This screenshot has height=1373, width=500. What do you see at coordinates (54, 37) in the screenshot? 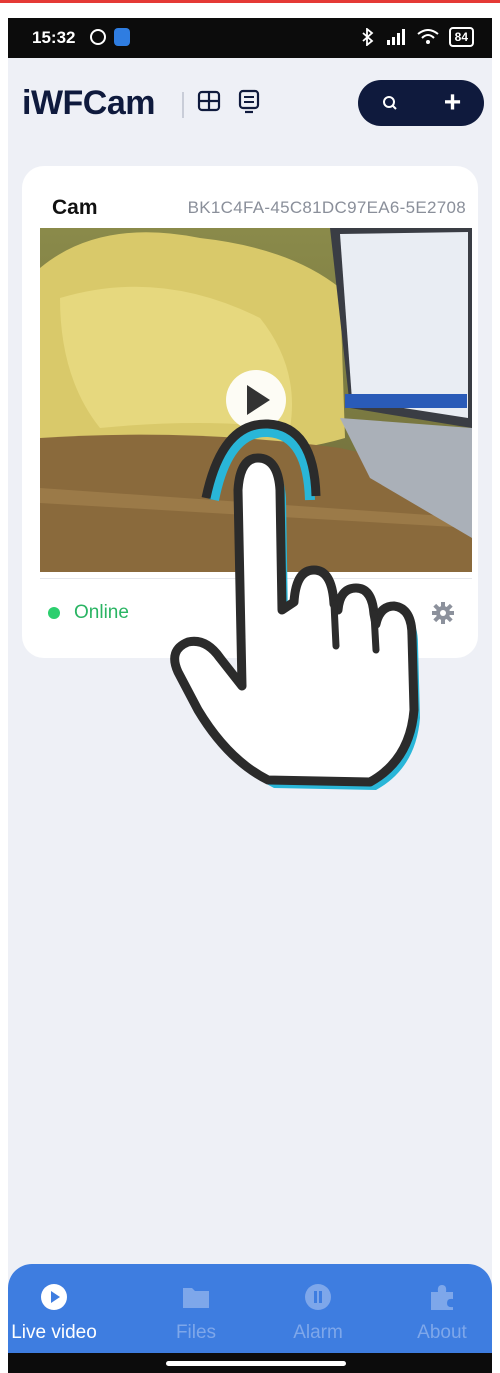
I see `status-time: 15:32` at bounding box center [54, 37].